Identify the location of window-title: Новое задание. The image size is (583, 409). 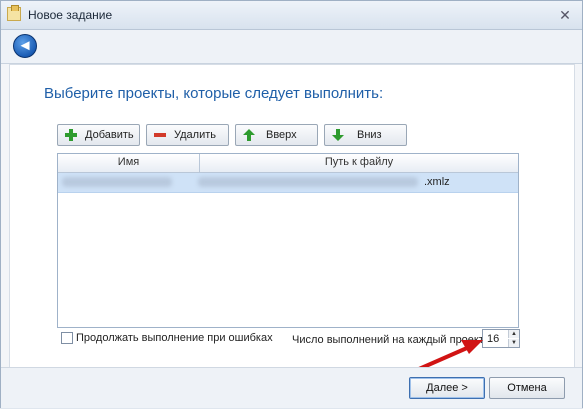
(70, 15).